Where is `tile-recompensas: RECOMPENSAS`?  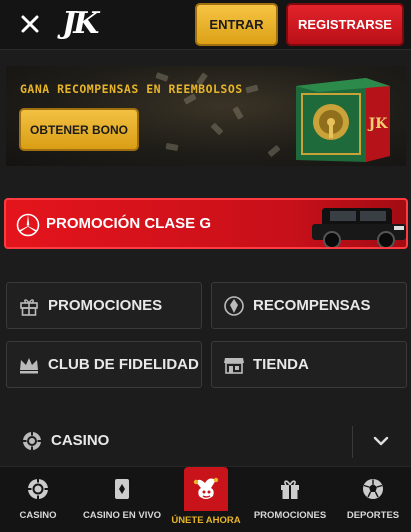
tile-recompensas: RECOMPENSAS is located at coordinates (309, 305).